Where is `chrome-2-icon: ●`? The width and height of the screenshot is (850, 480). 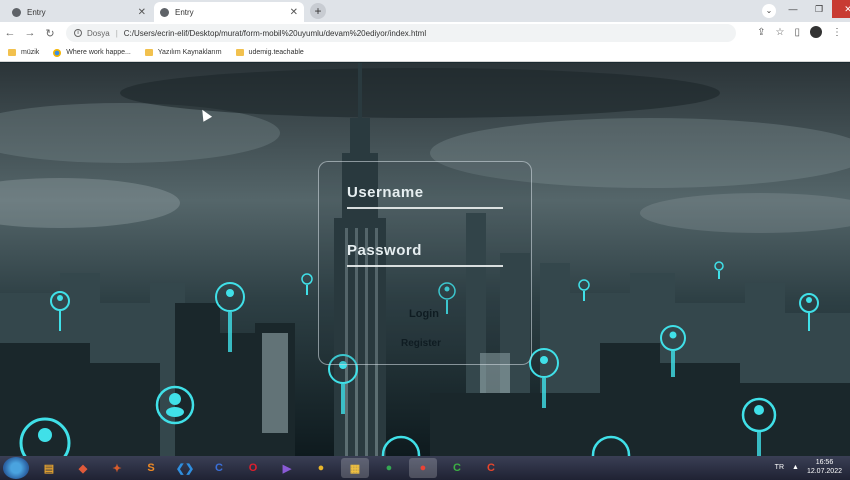
chrome-2-icon: ● is located at coordinates (389, 468).